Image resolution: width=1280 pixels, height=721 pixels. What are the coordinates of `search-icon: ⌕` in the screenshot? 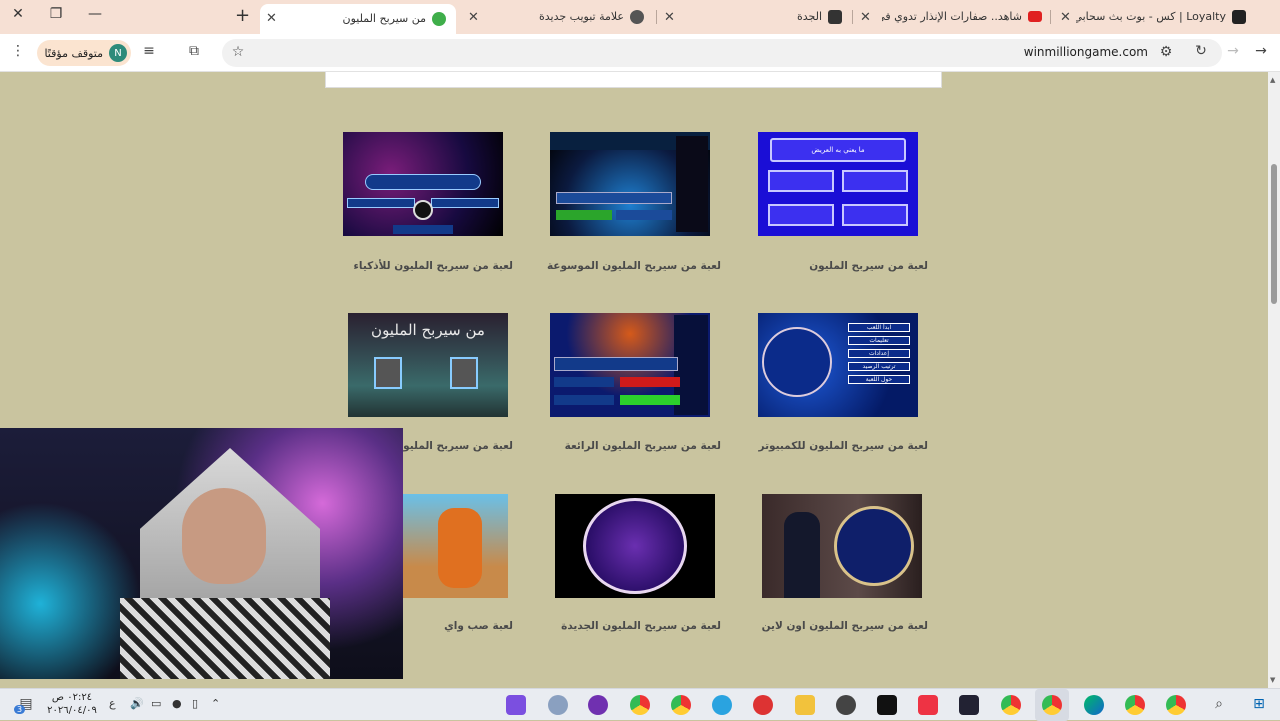 It's located at (1219, 704).